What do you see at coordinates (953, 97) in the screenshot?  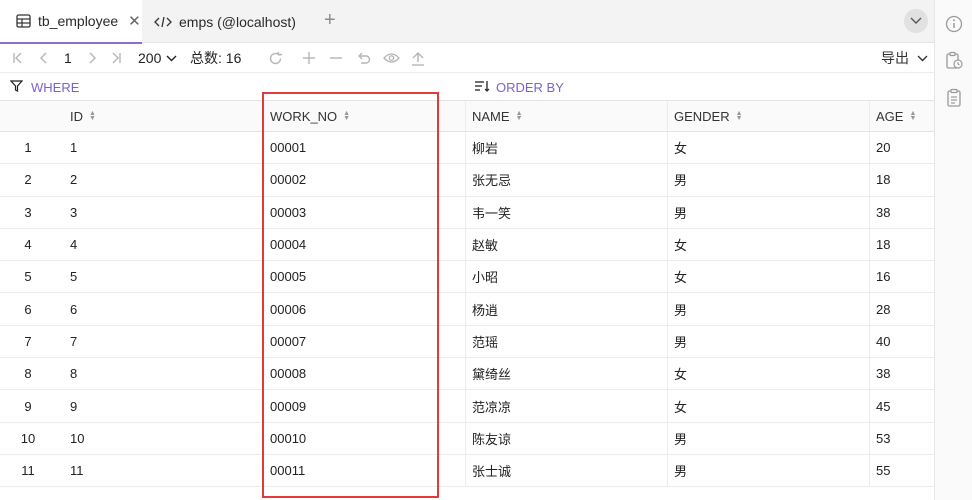 I see `clipboard-list-icon` at bounding box center [953, 97].